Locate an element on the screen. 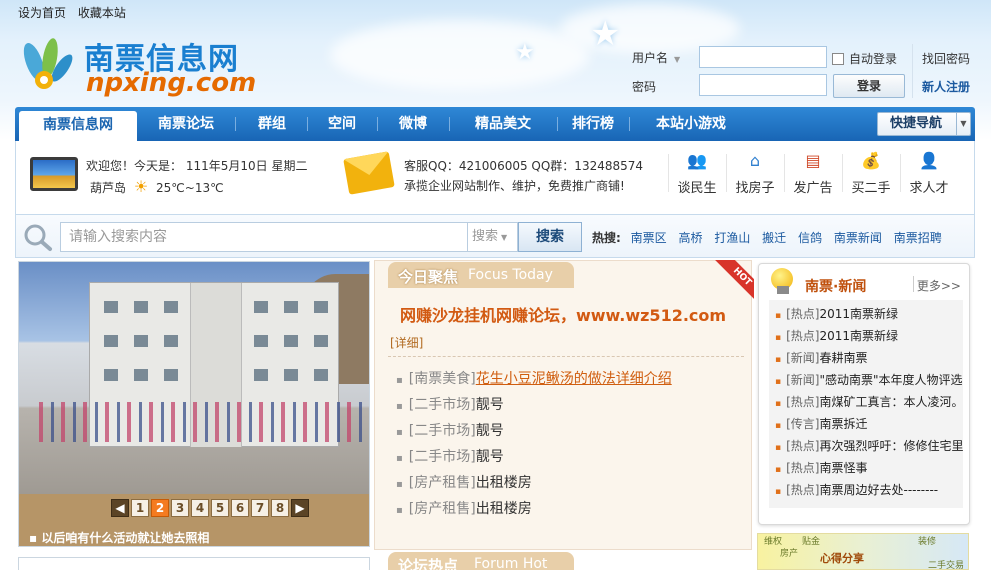 The image size is (991, 570). page-button: 6 is located at coordinates (240, 508).